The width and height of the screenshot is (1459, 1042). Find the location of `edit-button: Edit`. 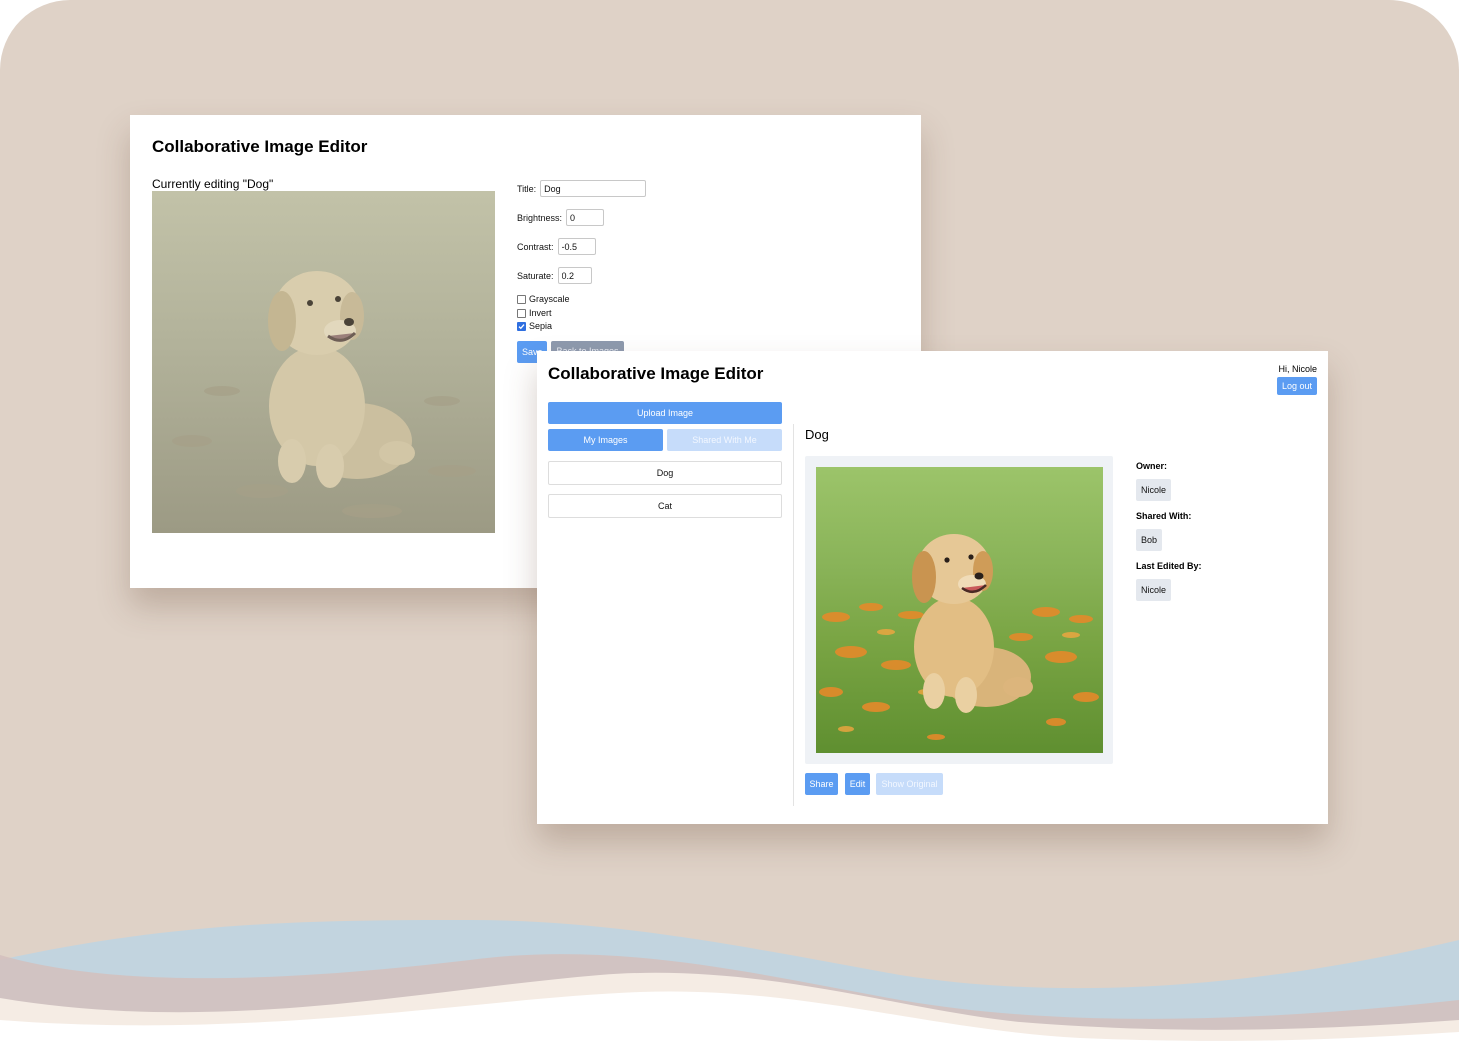

edit-button: Edit is located at coordinates (857, 784).